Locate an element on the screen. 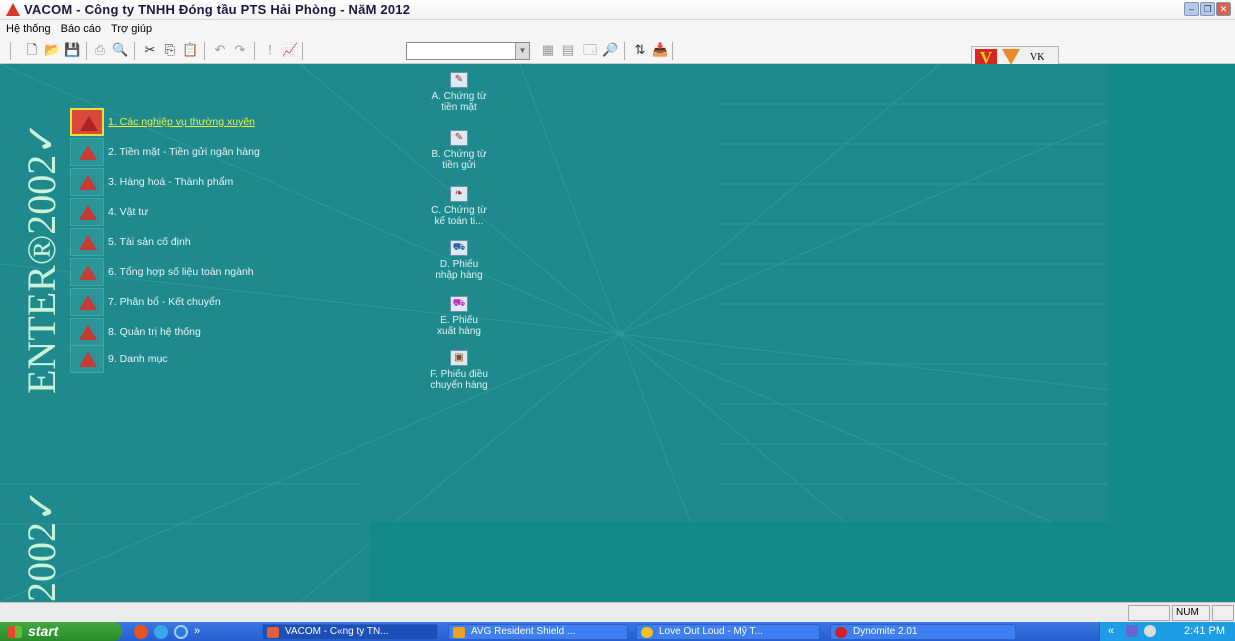  undo-icon: ↶ is located at coordinates (220, 50).